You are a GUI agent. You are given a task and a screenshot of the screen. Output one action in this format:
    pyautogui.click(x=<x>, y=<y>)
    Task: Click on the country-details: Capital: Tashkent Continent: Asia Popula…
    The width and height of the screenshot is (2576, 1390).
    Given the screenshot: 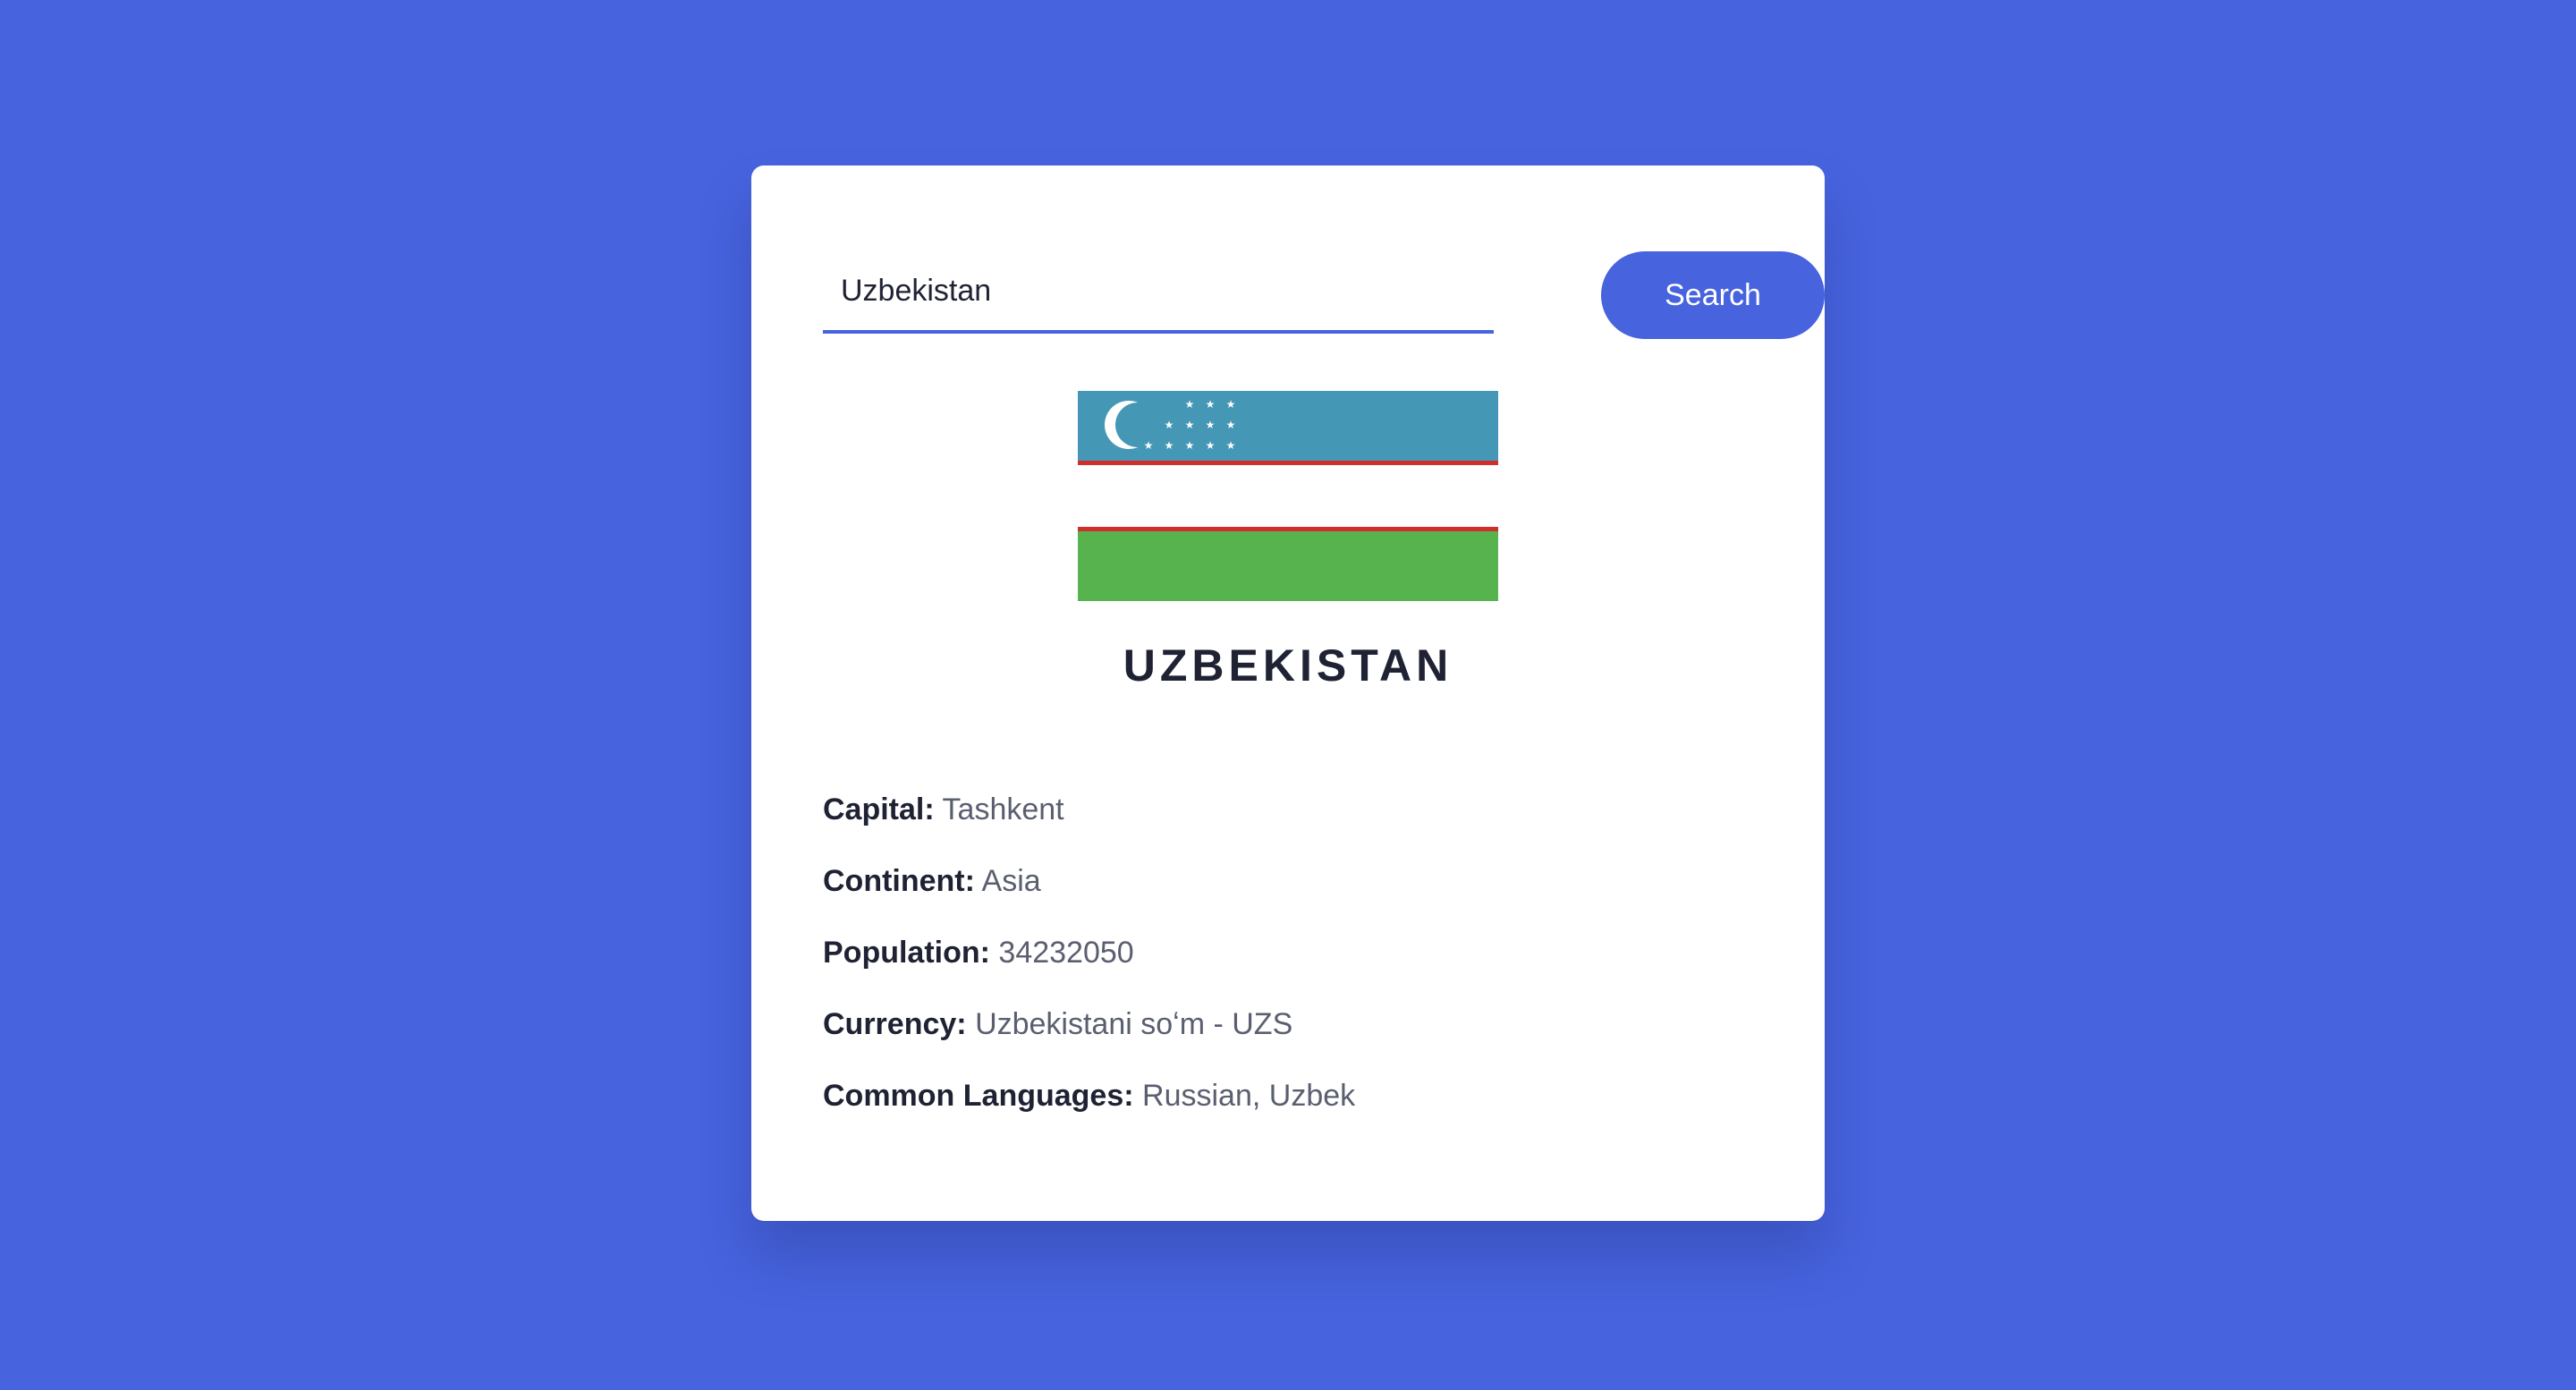 What is the action you would take?
    pyautogui.click(x=1288, y=952)
    